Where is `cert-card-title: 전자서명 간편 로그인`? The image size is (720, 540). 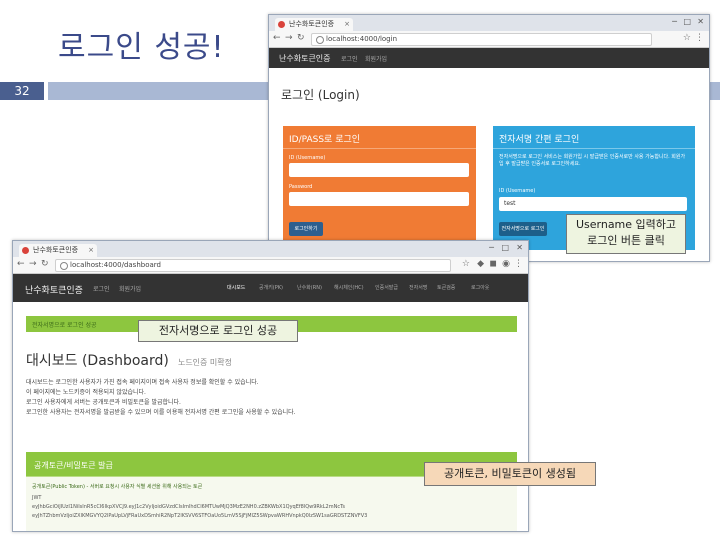
cert-card-title: 전자서명 간편 로그인 is located at coordinates (539, 140).